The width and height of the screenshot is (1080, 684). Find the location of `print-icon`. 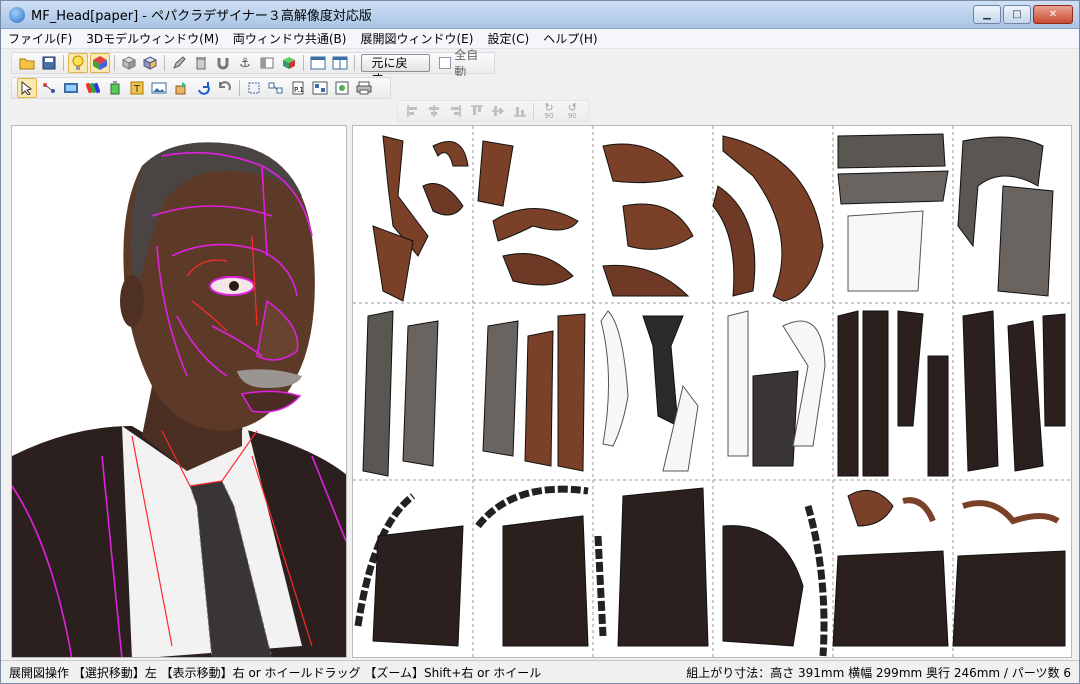

print-icon is located at coordinates (364, 88).